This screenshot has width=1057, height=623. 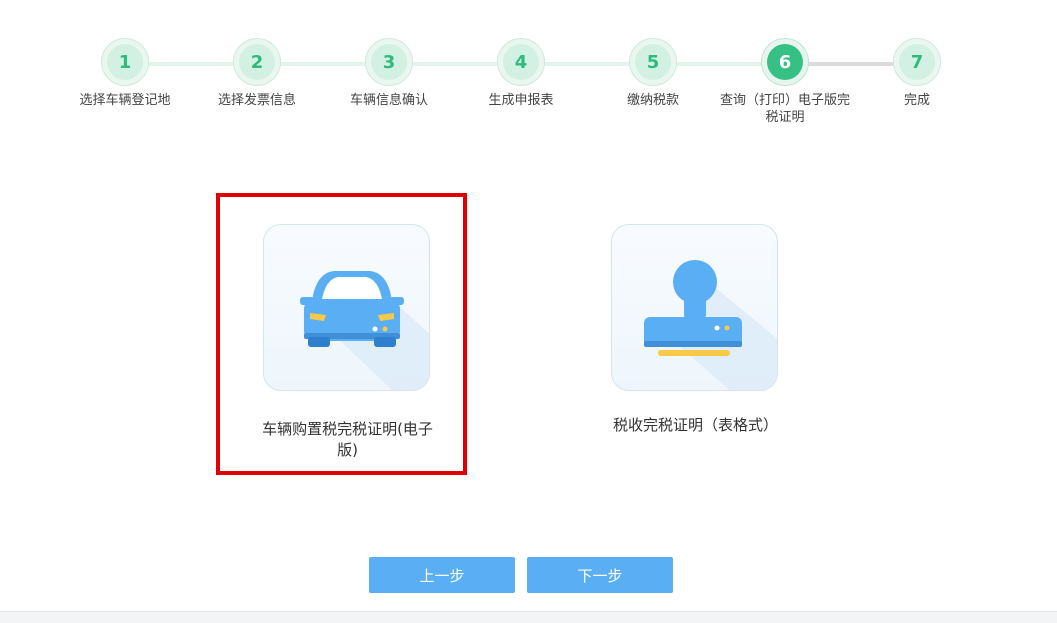 I want to click on step-label: 生成申报表, so click(x=521, y=100).